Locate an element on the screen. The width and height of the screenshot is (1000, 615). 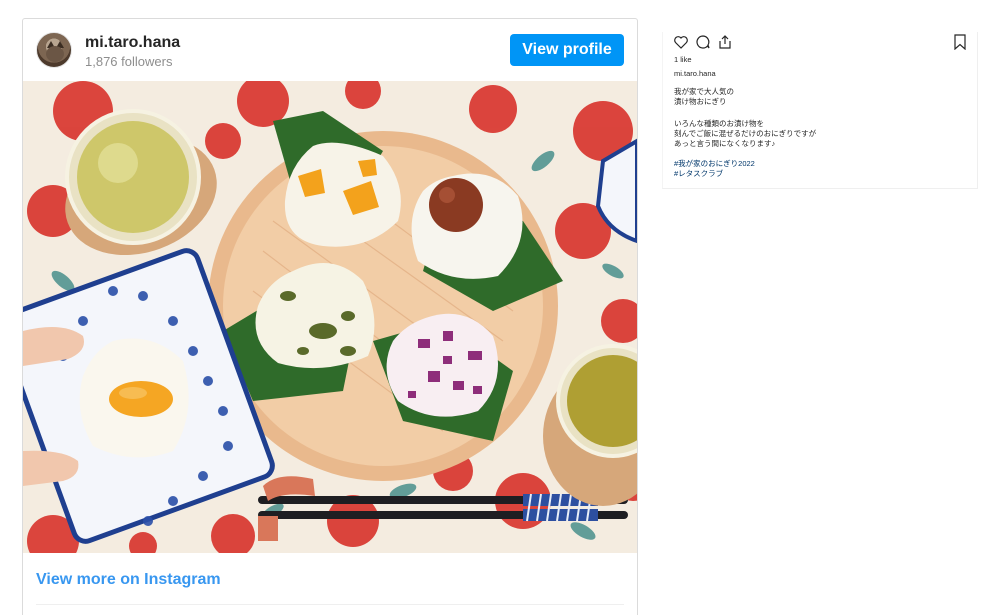
follower-count: 1,876 followers is located at coordinates (129, 61).